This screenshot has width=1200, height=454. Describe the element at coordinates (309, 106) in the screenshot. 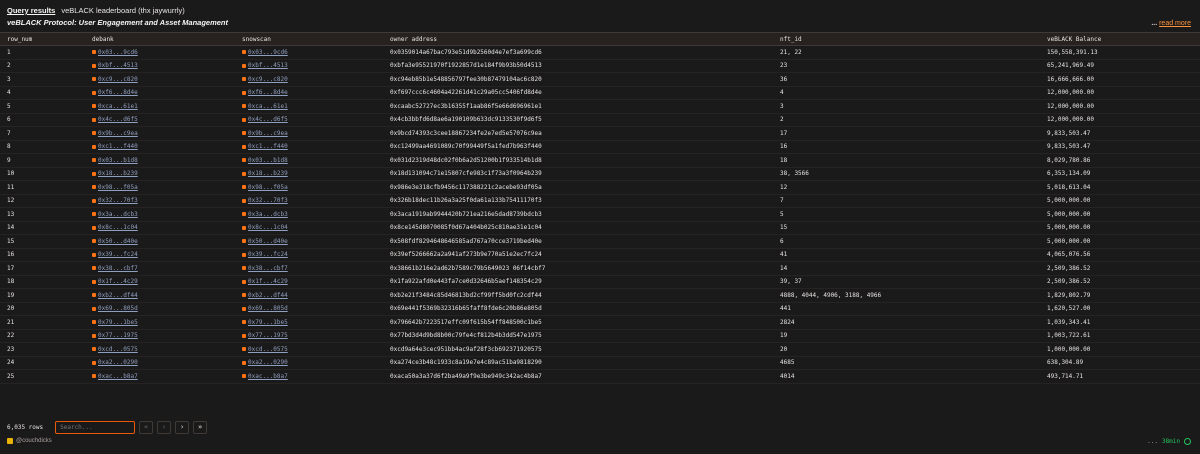

I see `snowscan-link: 0xca...61e1` at that location.